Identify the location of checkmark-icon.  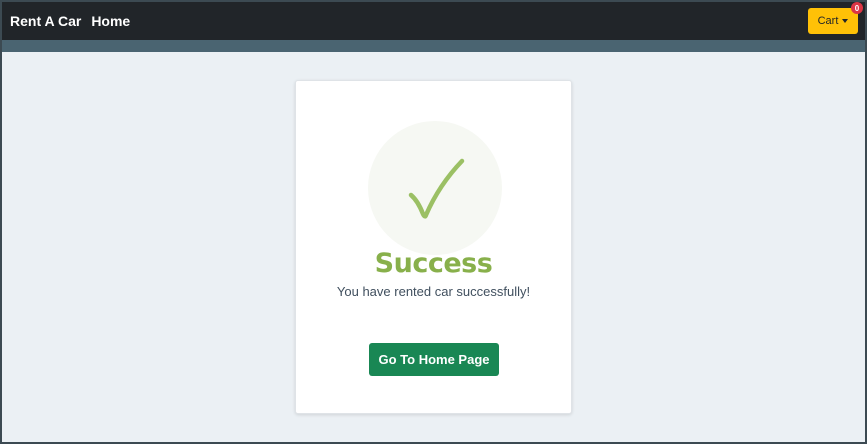
(436, 188).